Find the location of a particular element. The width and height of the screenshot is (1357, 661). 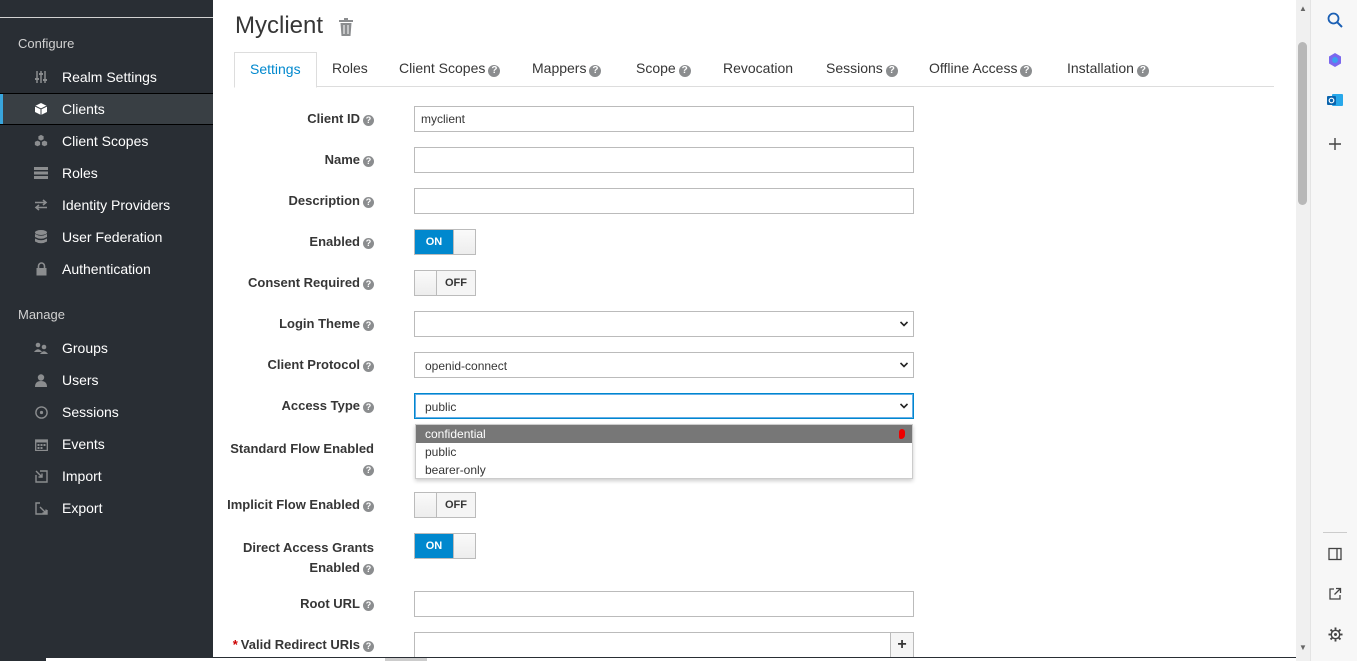

sidebar-item-label: Import is located at coordinates (82, 476).